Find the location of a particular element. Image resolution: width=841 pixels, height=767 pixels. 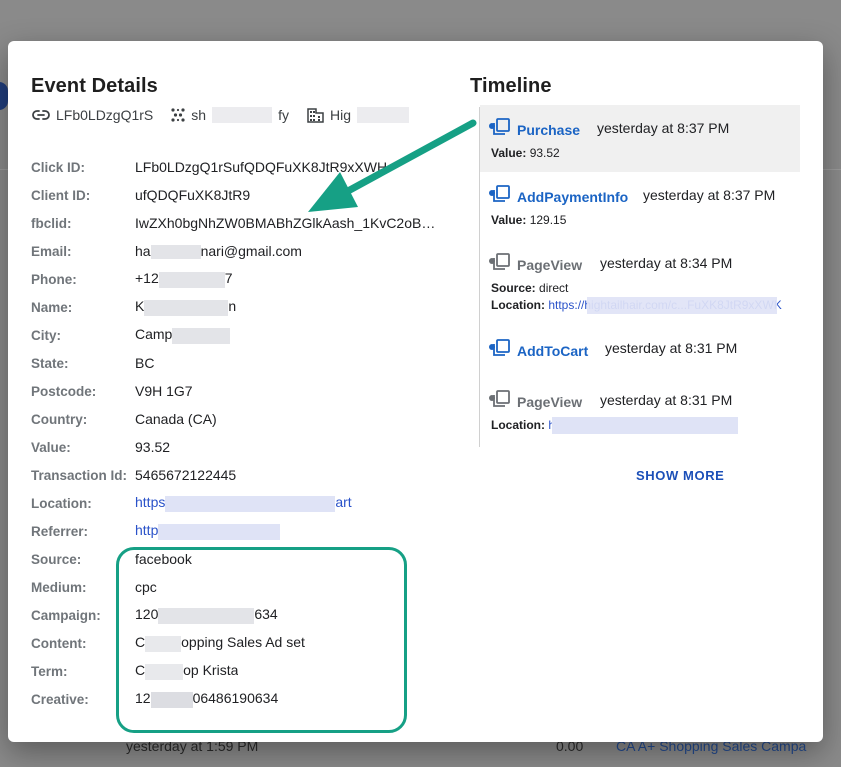

annotation-arrow-icon is located at coordinates (392, 165).